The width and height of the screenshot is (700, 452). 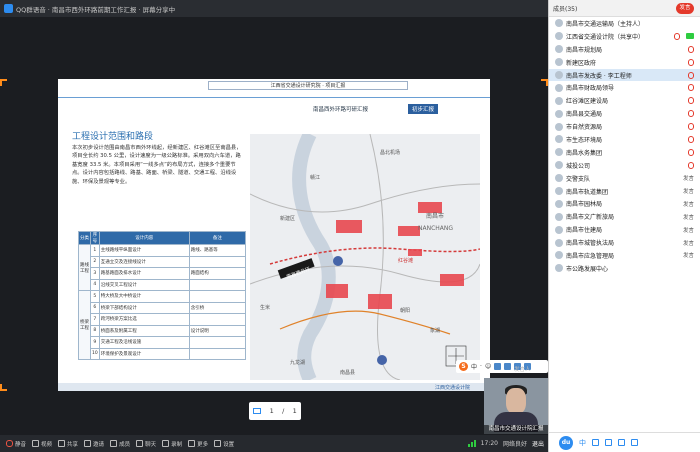 What do you see at coordinates (522, 370) in the screenshot?
I see `speaker-tag: 发言人` at bounding box center [522, 370].